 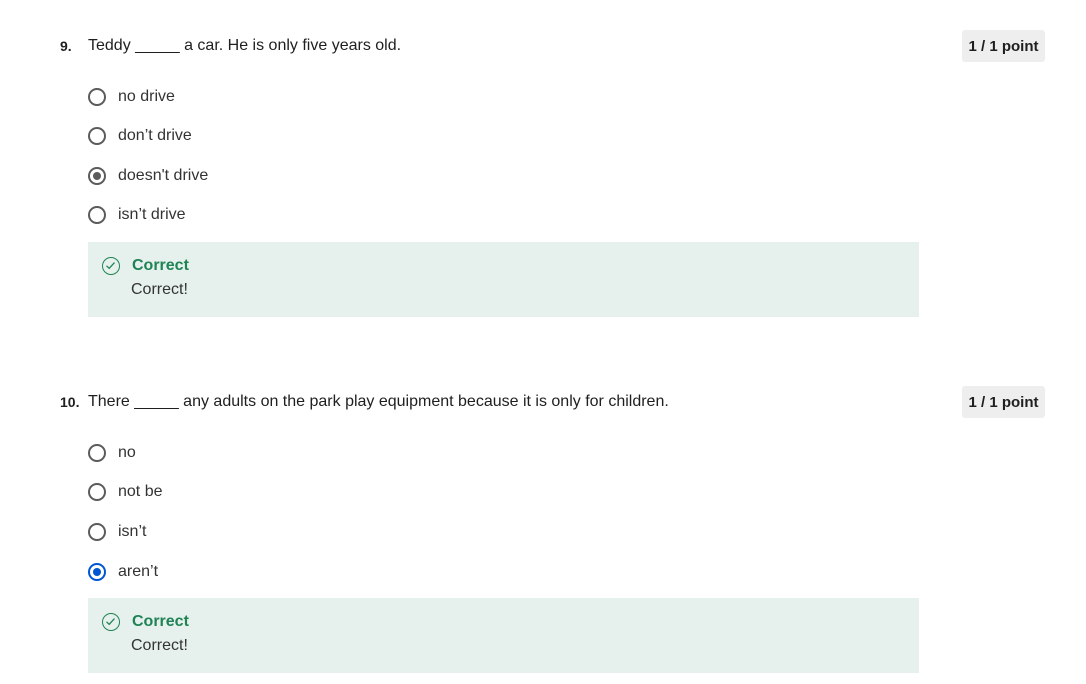 What do you see at coordinates (127, 452) in the screenshot?
I see `option-label: no` at bounding box center [127, 452].